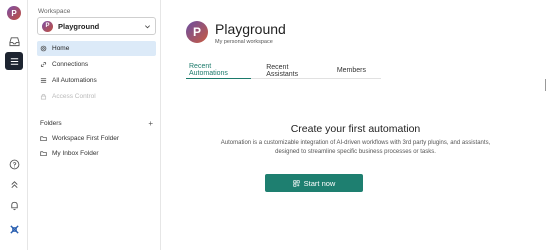  I want to click on lock-icon, so click(43, 96).